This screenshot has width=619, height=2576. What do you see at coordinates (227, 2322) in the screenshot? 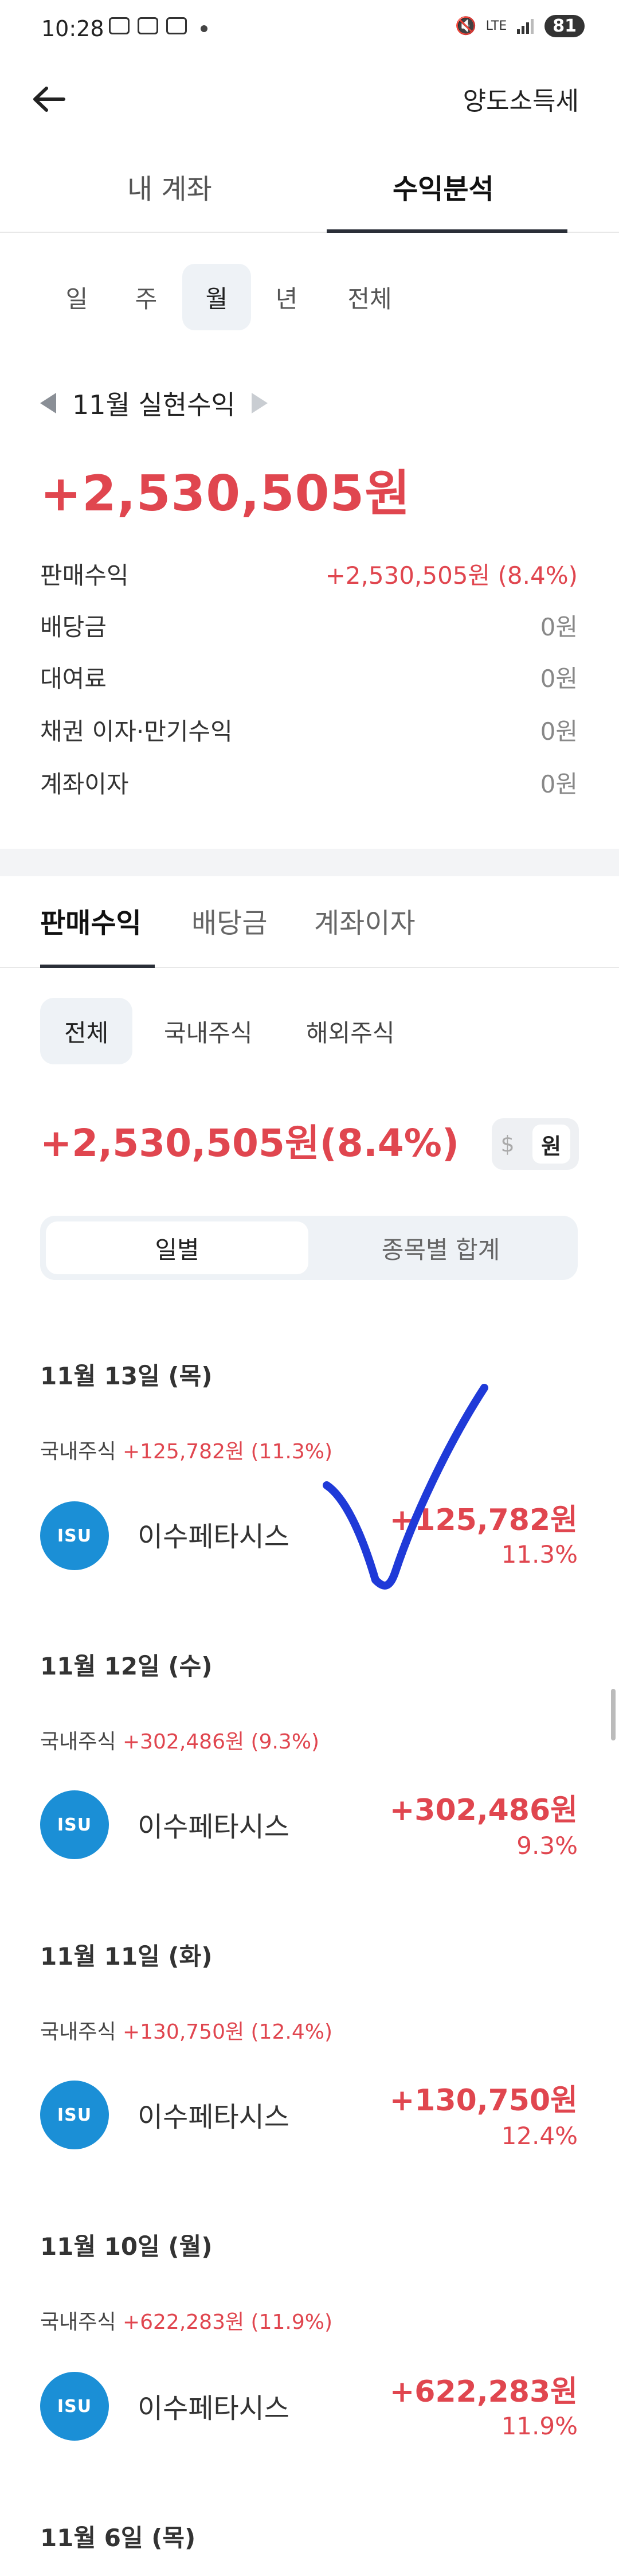
I see `market-summary-value: +622,283원 (11.9%)` at bounding box center [227, 2322].